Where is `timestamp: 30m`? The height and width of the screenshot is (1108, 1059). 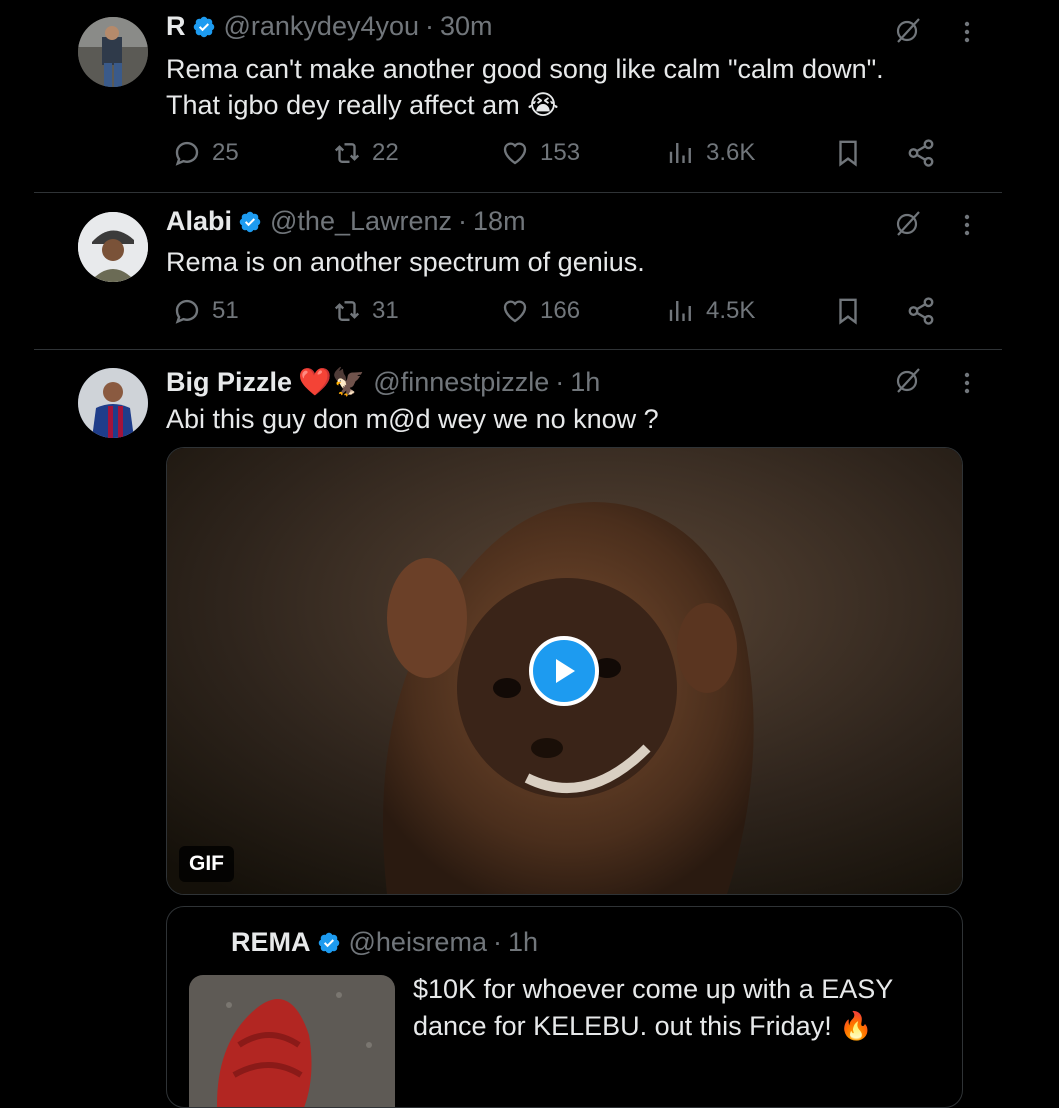
timestamp: 30m is located at coordinates (466, 26).